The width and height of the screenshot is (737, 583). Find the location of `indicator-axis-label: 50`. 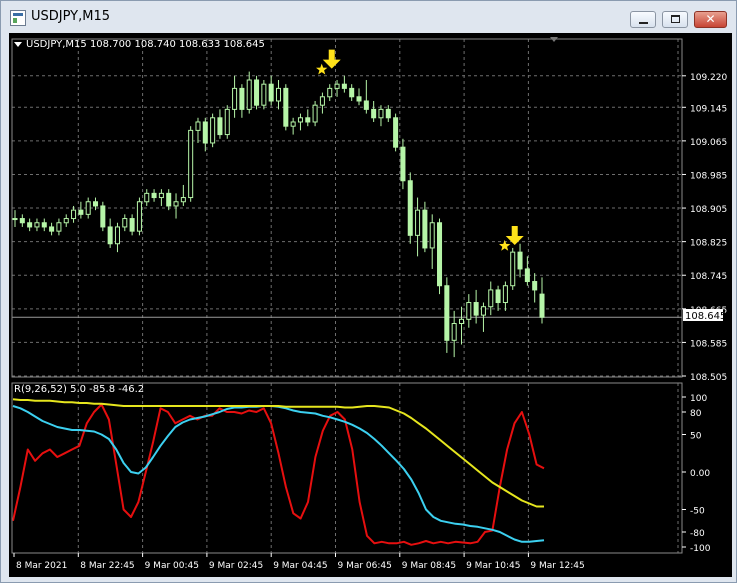

indicator-axis-label: 50 is located at coordinates (696, 437).